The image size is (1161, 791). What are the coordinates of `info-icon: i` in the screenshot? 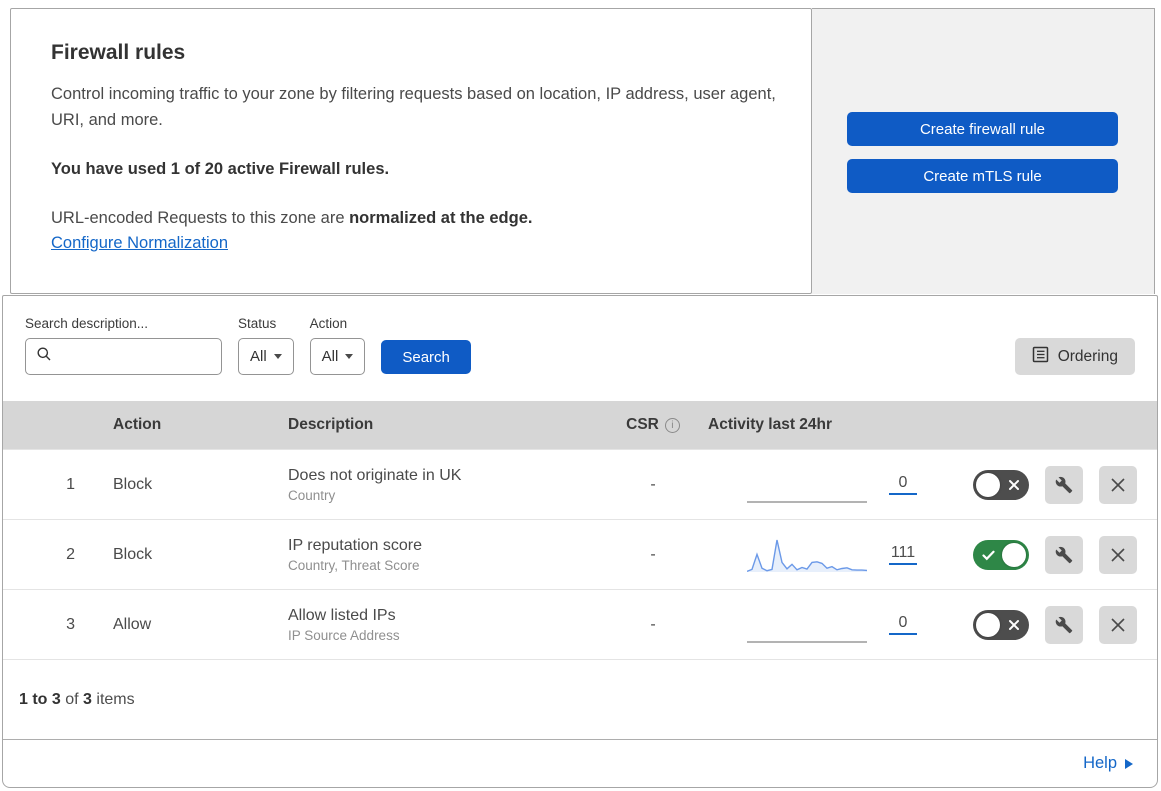 It's located at (672, 425).